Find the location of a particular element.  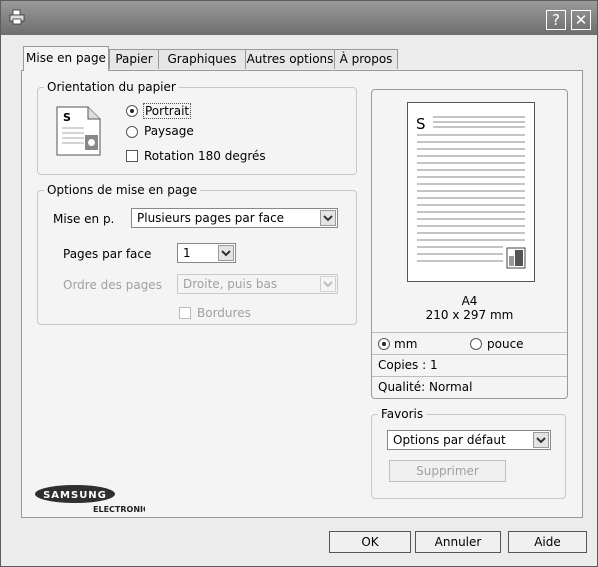

page-preview-image: S is located at coordinates (471, 192).